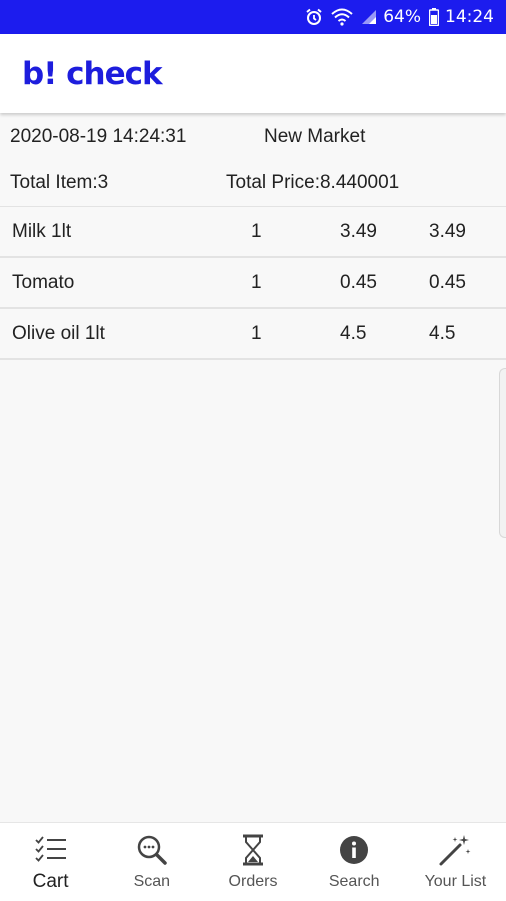 Image resolution: width=506 pixels, height=901 pixels. What do you see at coordinates (253, 137) in the screenshot?
I see `order-meta: 2020-08-19 14:24:31 New Market` at bounding box center [253, 137].